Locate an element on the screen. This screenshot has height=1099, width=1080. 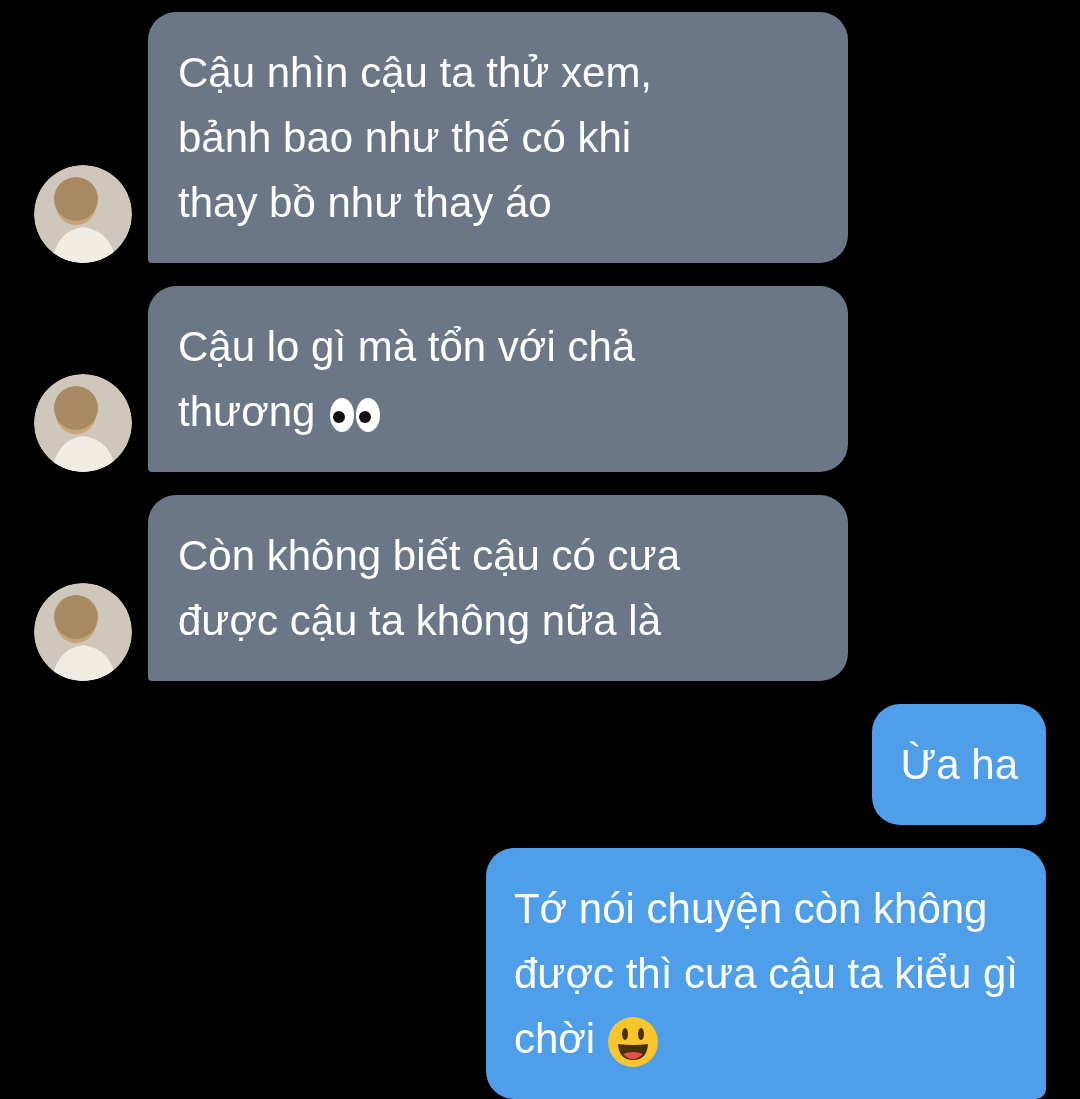
smiley-emoji-icon is located at coordinates (633, 1041).